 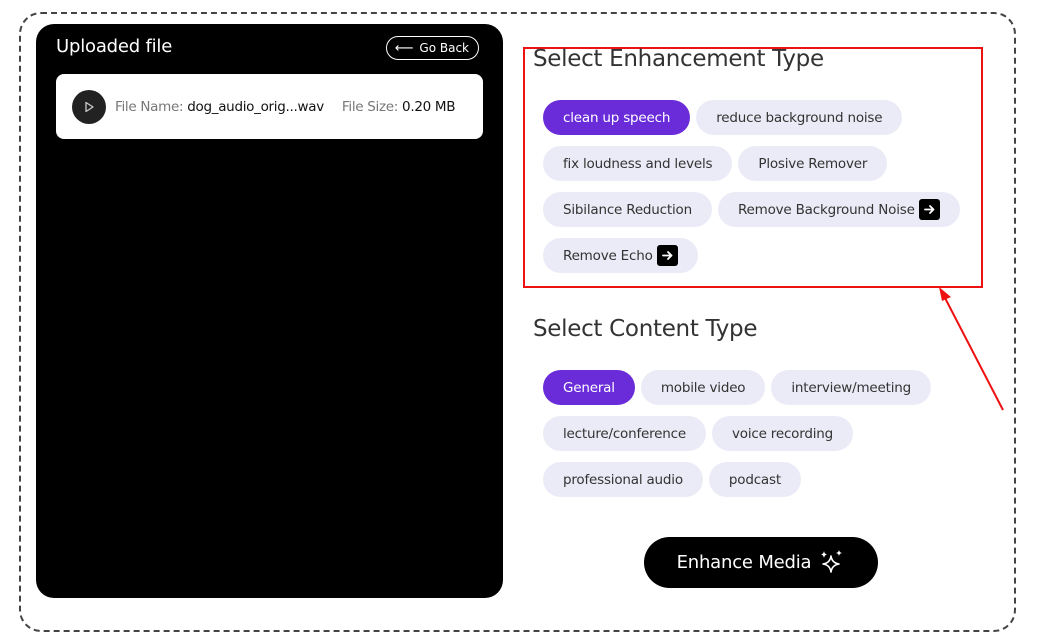 What do you see at coordinates (645, 329) in the screenshot?
I see `content-type-title: Select Content Type` at bounding box center [645, 329].